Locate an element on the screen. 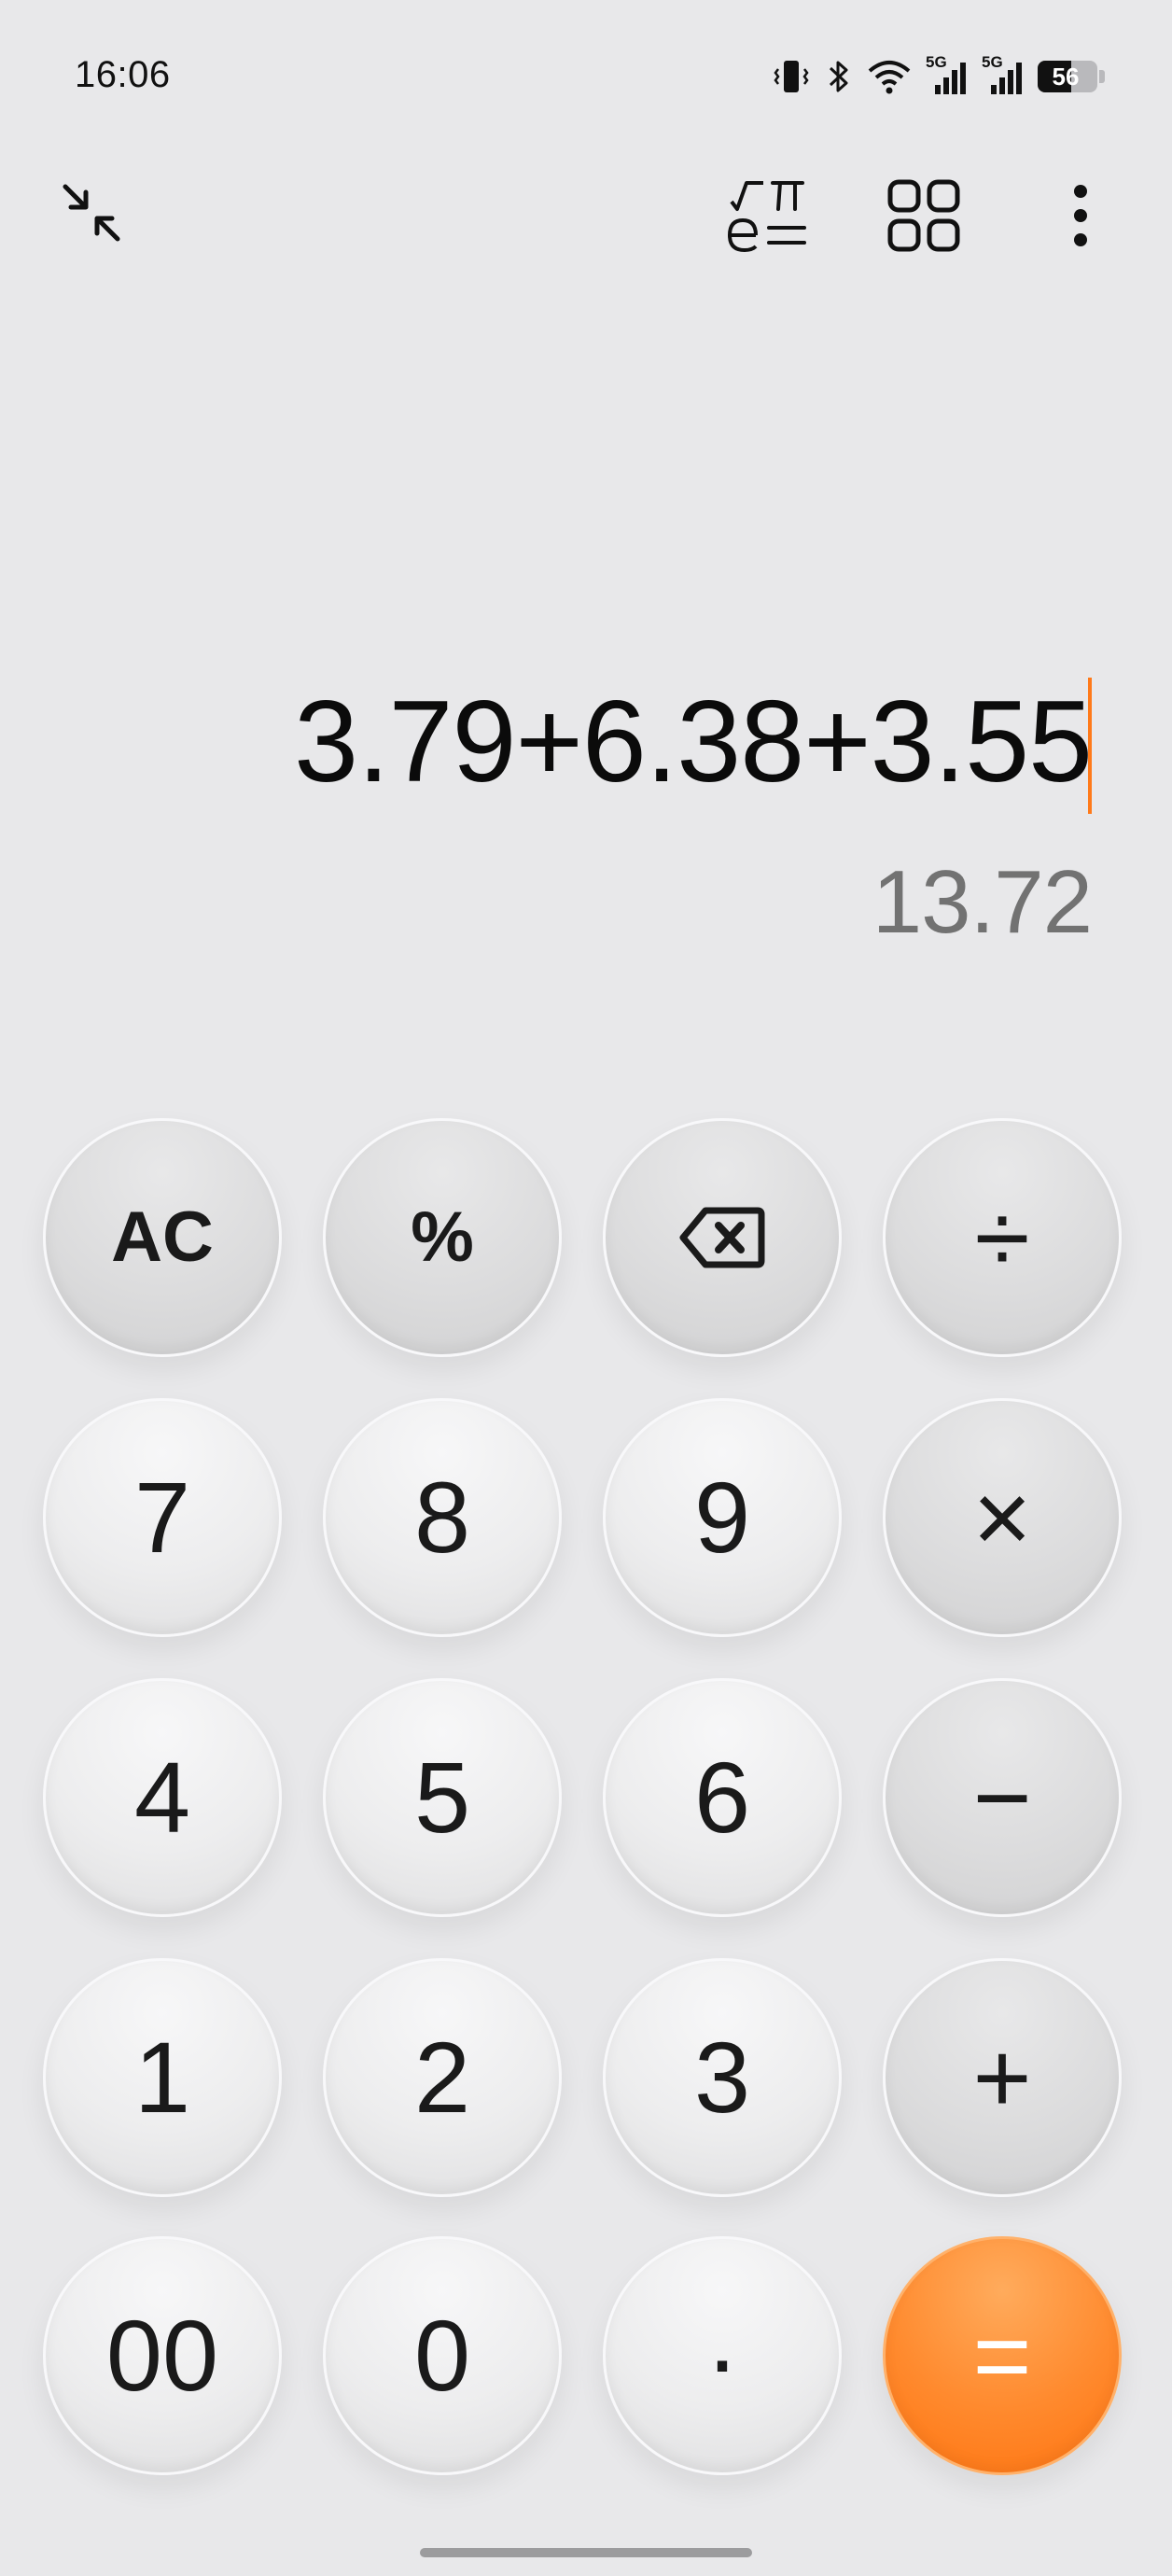 The height and width of the screenshot is (2576, 1172). bluetooth-icon is located at coordinates (839, 76).